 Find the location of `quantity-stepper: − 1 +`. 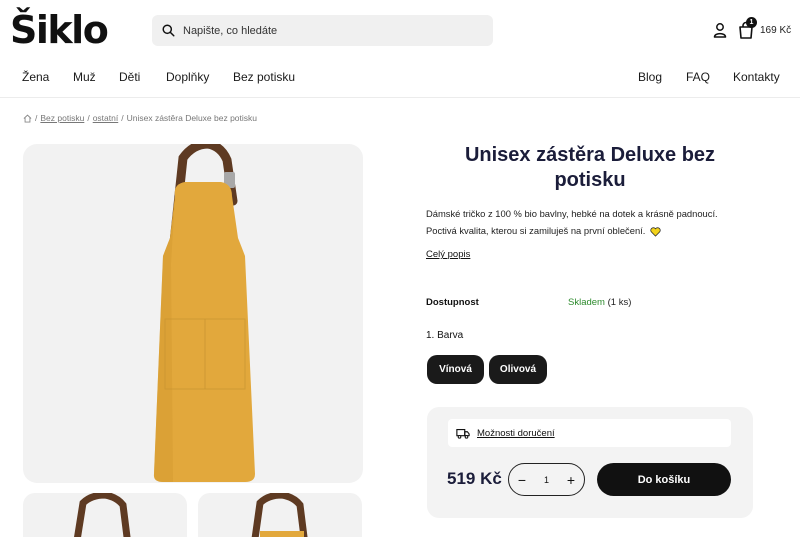

quantity-stepper: − 1 + is located at coordinates (546, 479).